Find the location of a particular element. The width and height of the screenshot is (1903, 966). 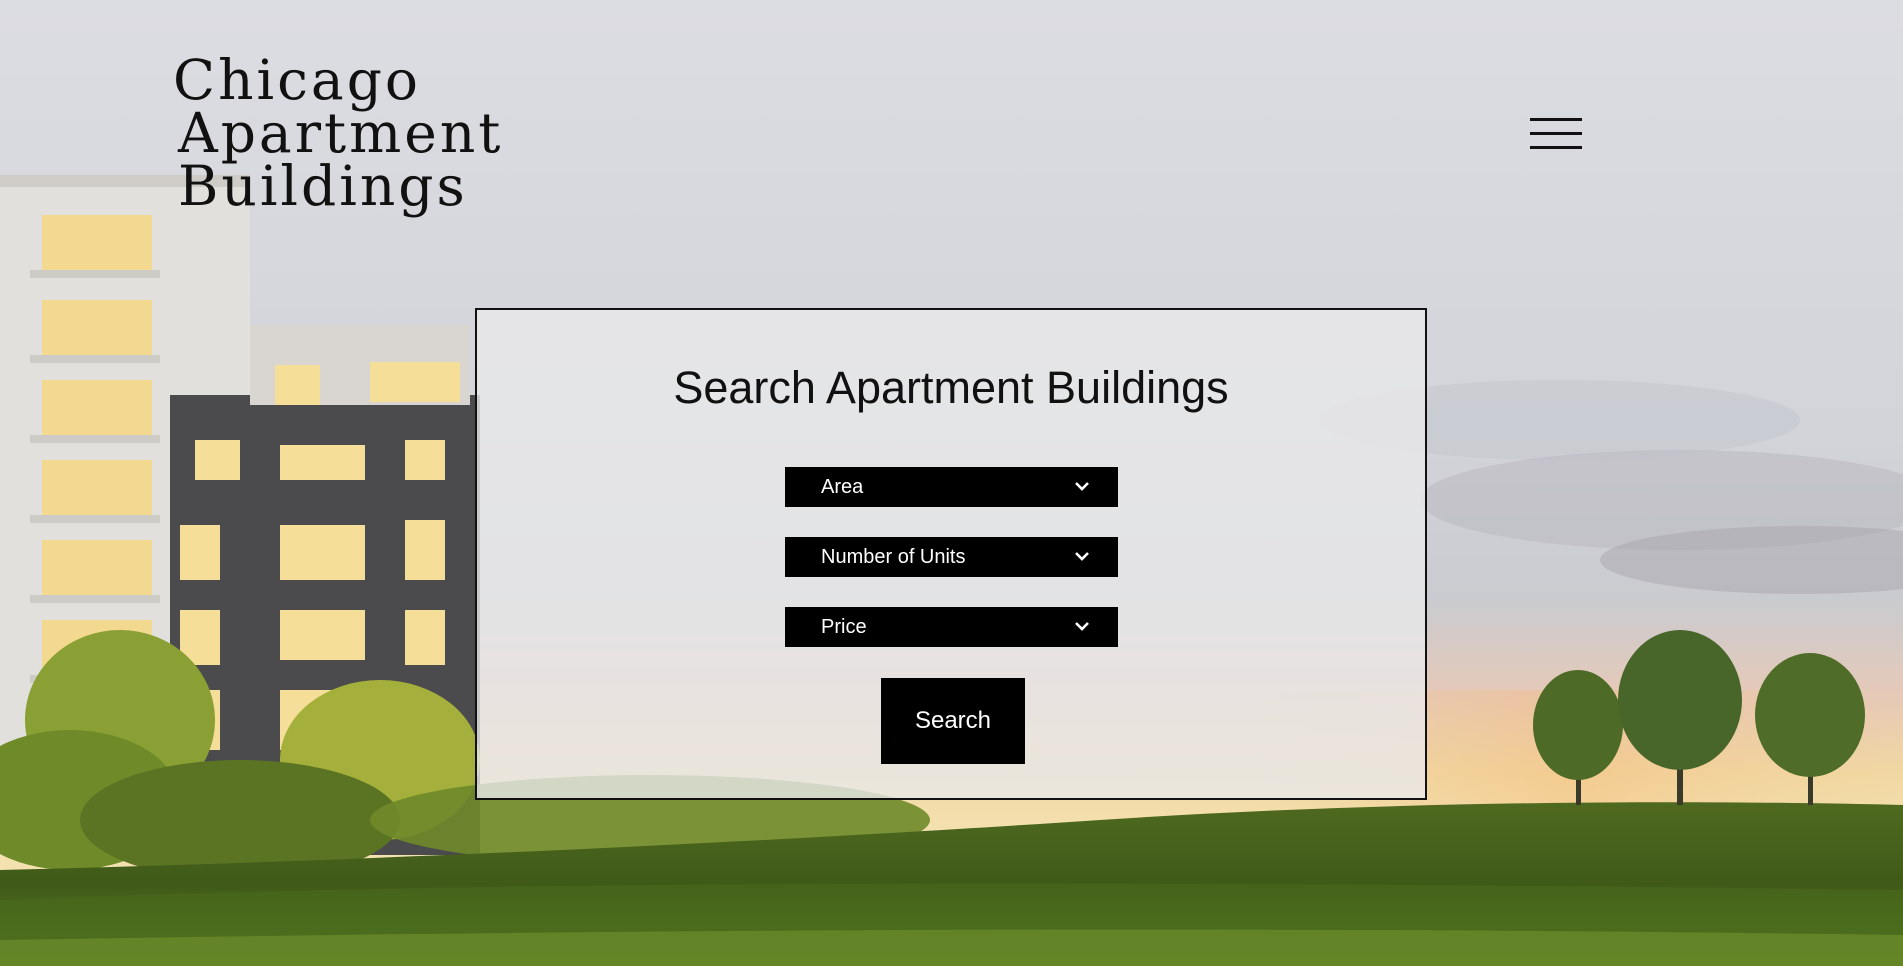

units-dropdown: Number of Units is located at coordinates (951, 557).